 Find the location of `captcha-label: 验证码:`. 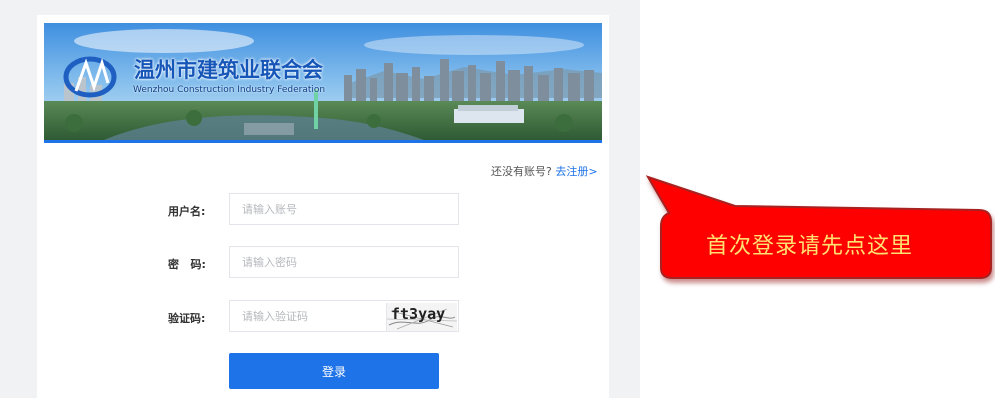

captcha-label: 验证码: is located at coordinates (187, 318).